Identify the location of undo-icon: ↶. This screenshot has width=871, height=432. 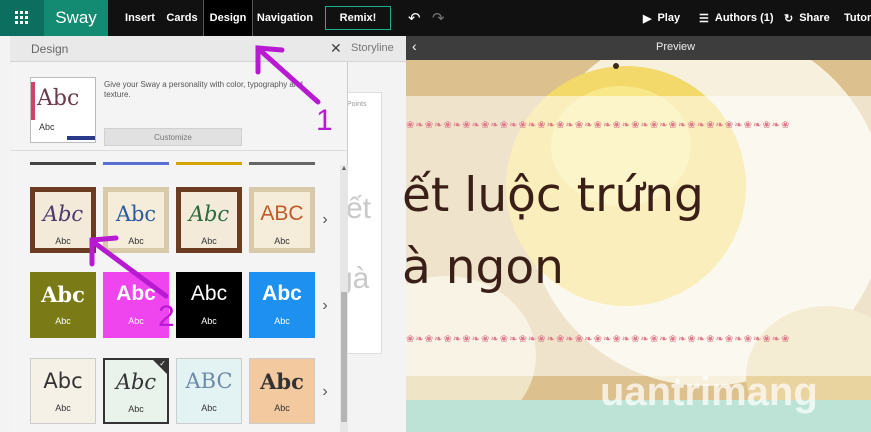
(414, 18).